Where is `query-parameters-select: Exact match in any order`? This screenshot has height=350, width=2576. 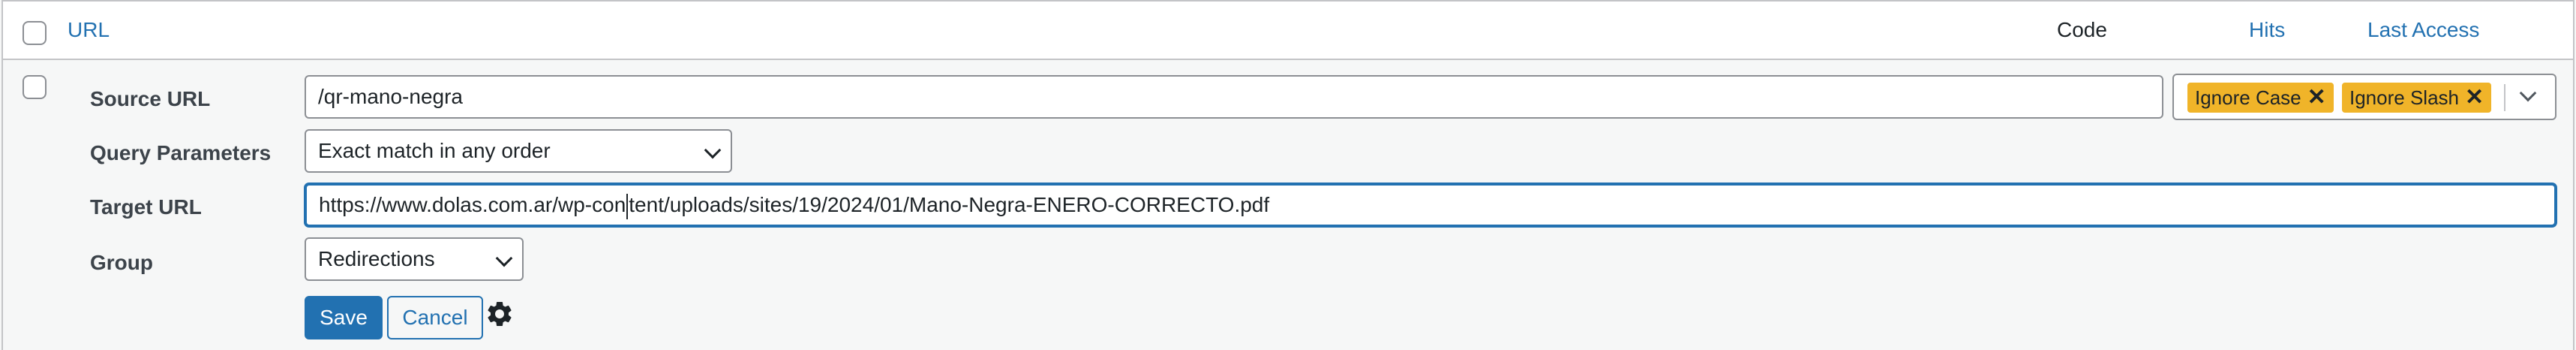
query-parameters-select: Exact match in any order is located at coordinates (518, 151).